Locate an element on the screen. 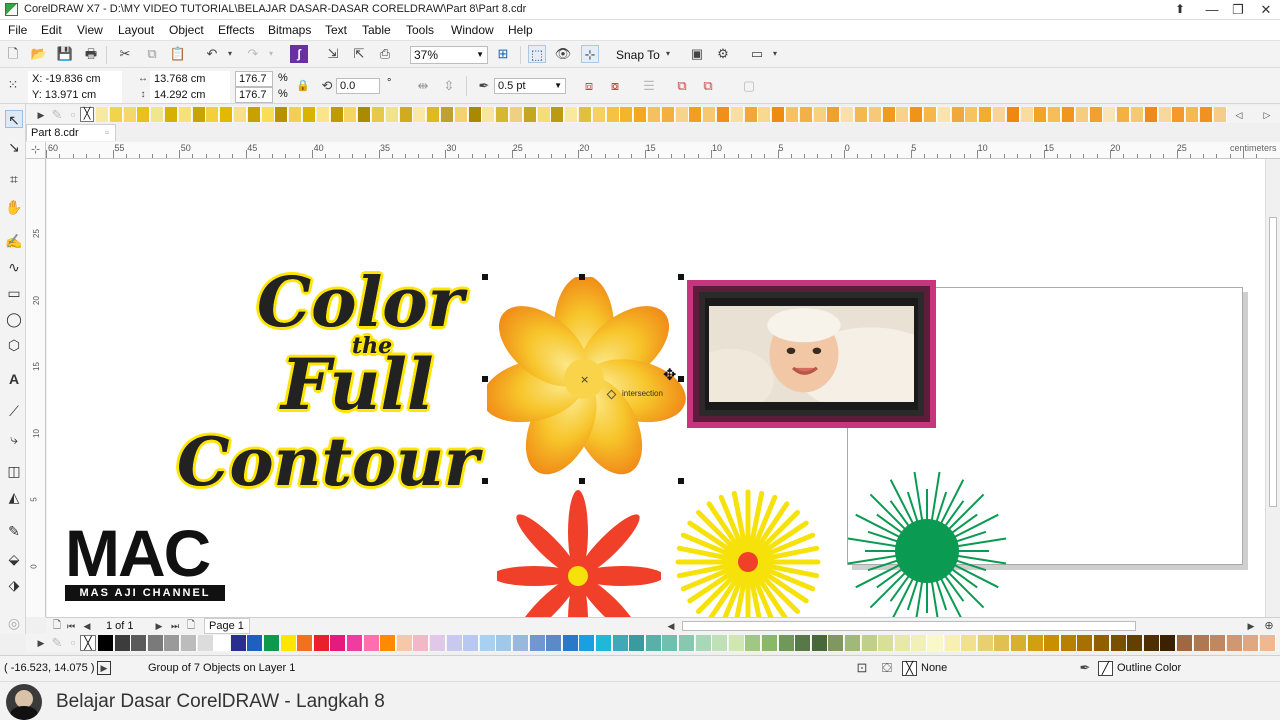 This screenshot has width=1280, height=720. toolbox-more-icon: ◎ is located at coordinates (14, 623).